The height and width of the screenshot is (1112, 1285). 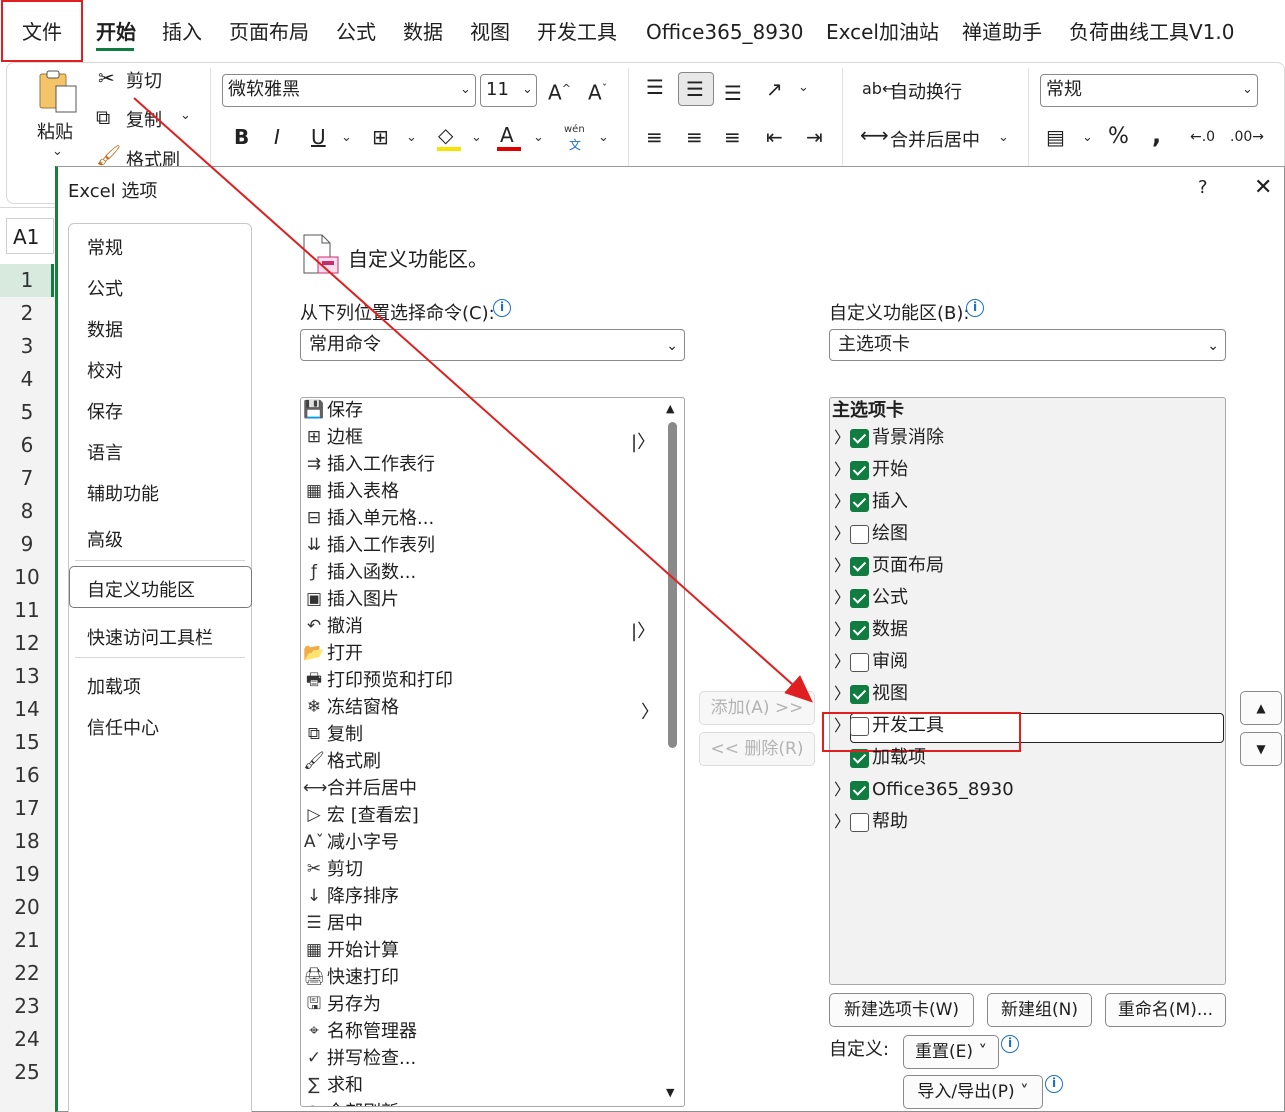 What do you see at coordinates (890, 630) in the screenshot?
I see `tab-label: 数据` at bounding box center [890, 630].